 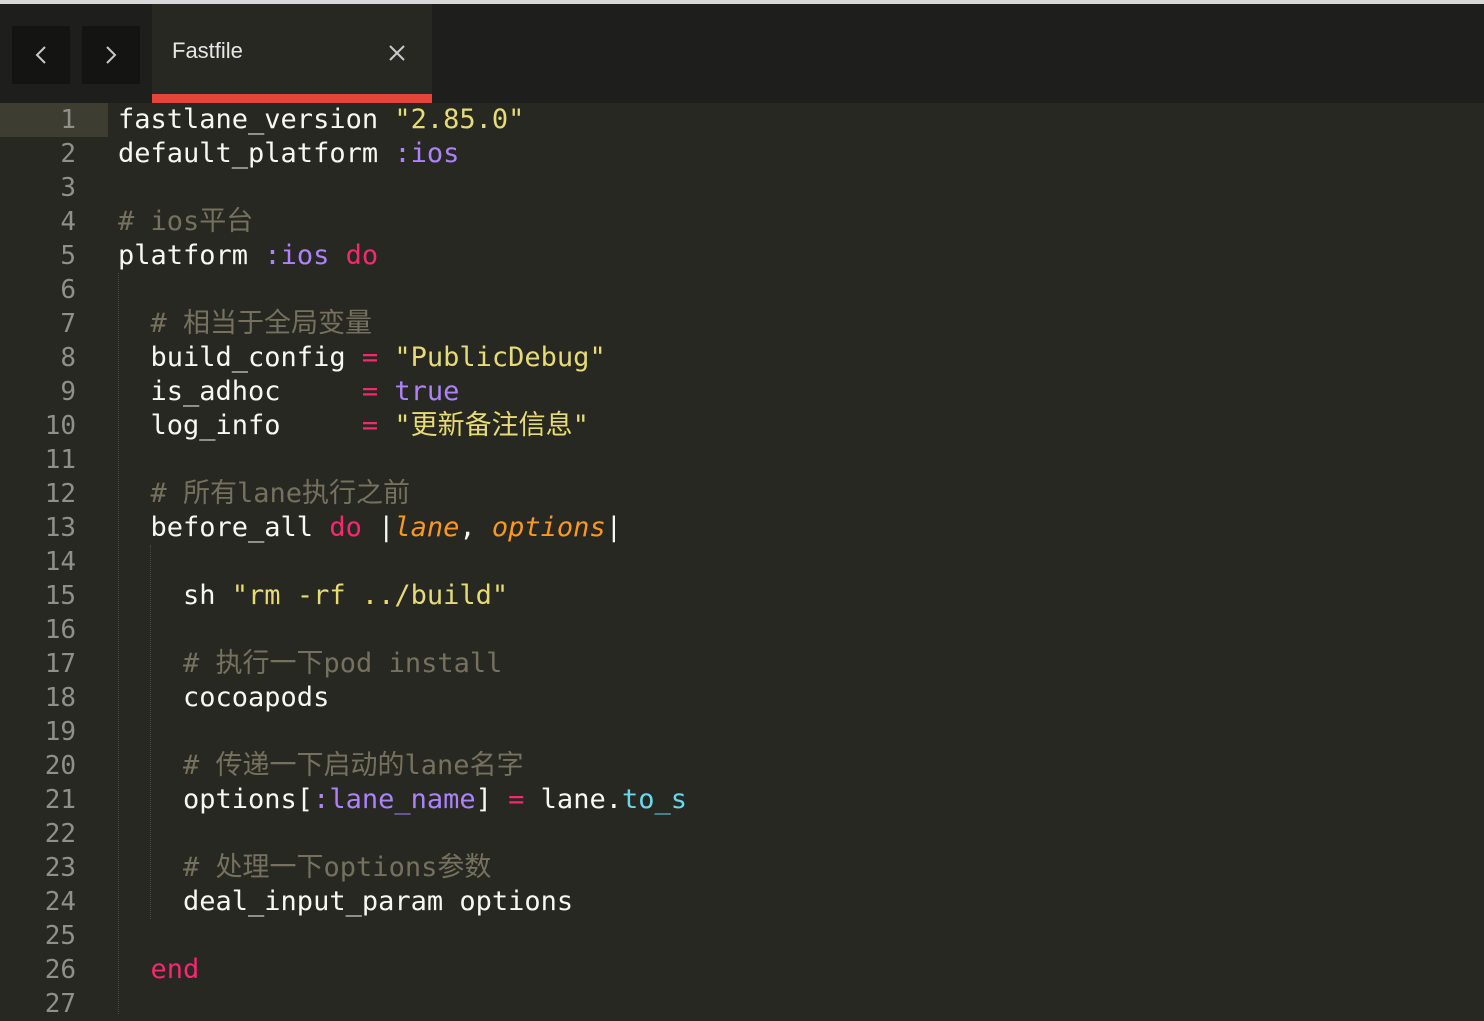 What do you see at coordinates (280, 493) in the screenshot?
I see `code-token: # 所有lane执行之前` at bounding box center [280, 493].